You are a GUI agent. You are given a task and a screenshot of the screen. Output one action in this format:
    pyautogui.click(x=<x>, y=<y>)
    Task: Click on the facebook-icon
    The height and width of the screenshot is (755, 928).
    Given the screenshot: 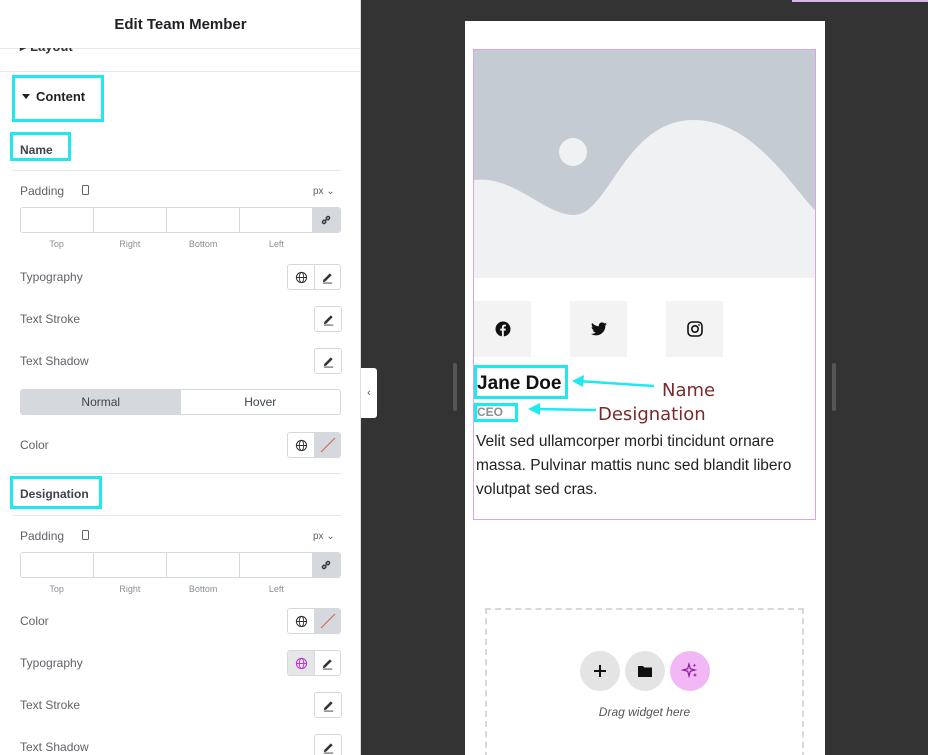 What is the action you would take?
    pyautogui.click(x=502, y=329)
    